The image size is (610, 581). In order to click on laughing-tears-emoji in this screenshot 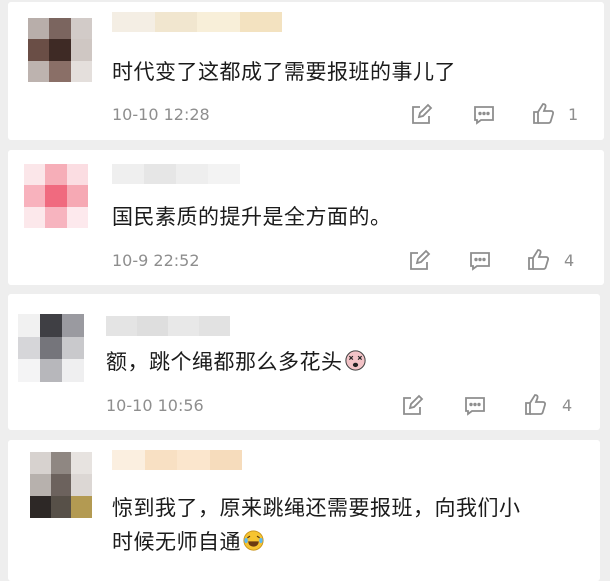, I will do `click(253, 544)`.